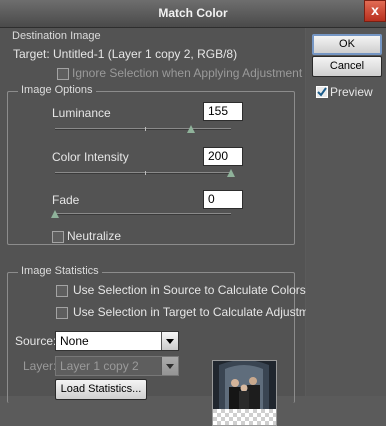  What do you see at coordinates (94, 236) in the screenshot?
I see `neutralize-label: Neutralize` at bounding box center [94, 236].